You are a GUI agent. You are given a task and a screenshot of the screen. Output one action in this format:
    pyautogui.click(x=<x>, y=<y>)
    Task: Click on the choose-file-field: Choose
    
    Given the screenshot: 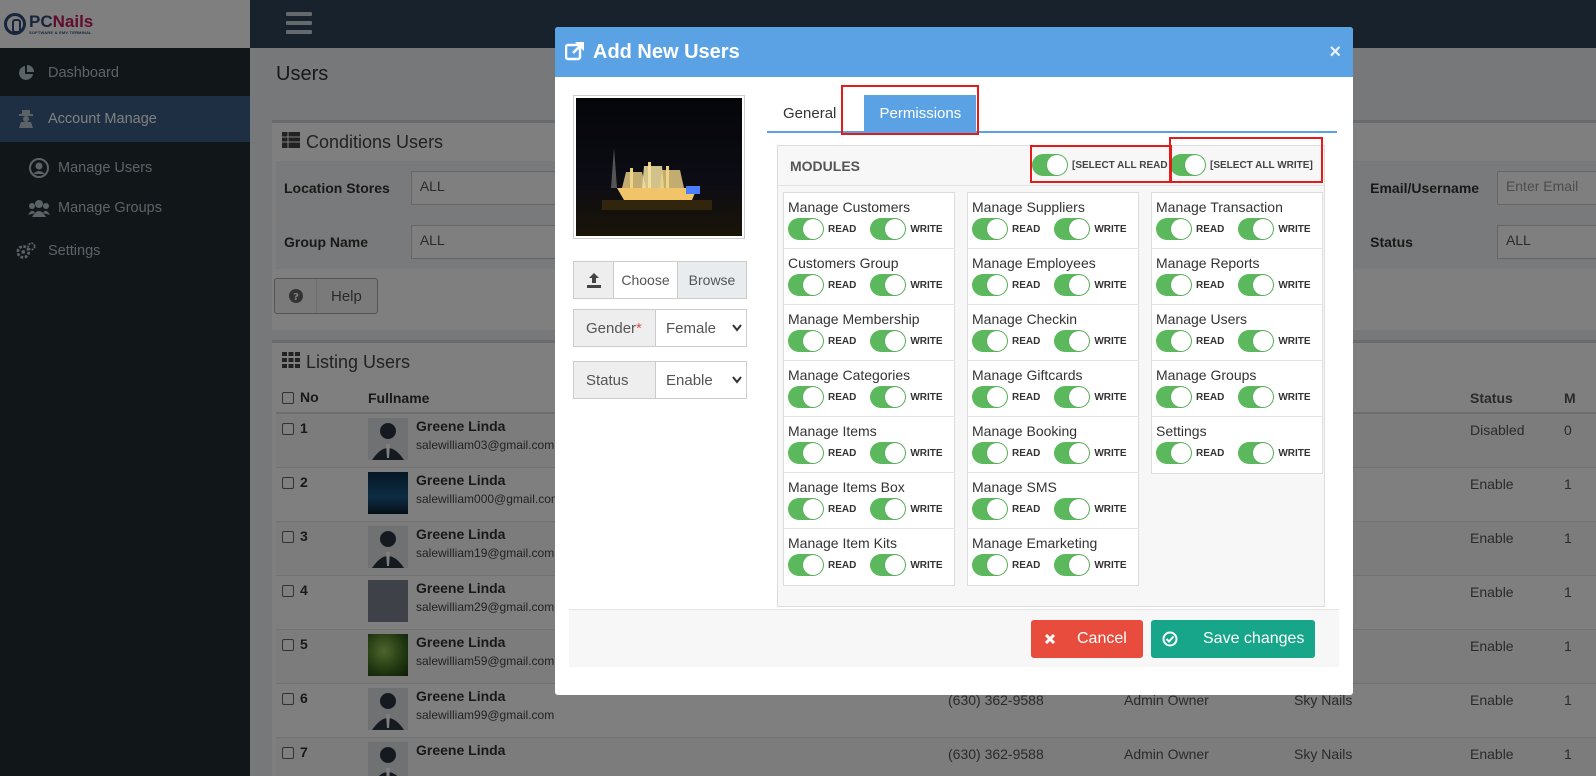 What is the action you would take?
    pyautogui.click(x=646, y=280)
    